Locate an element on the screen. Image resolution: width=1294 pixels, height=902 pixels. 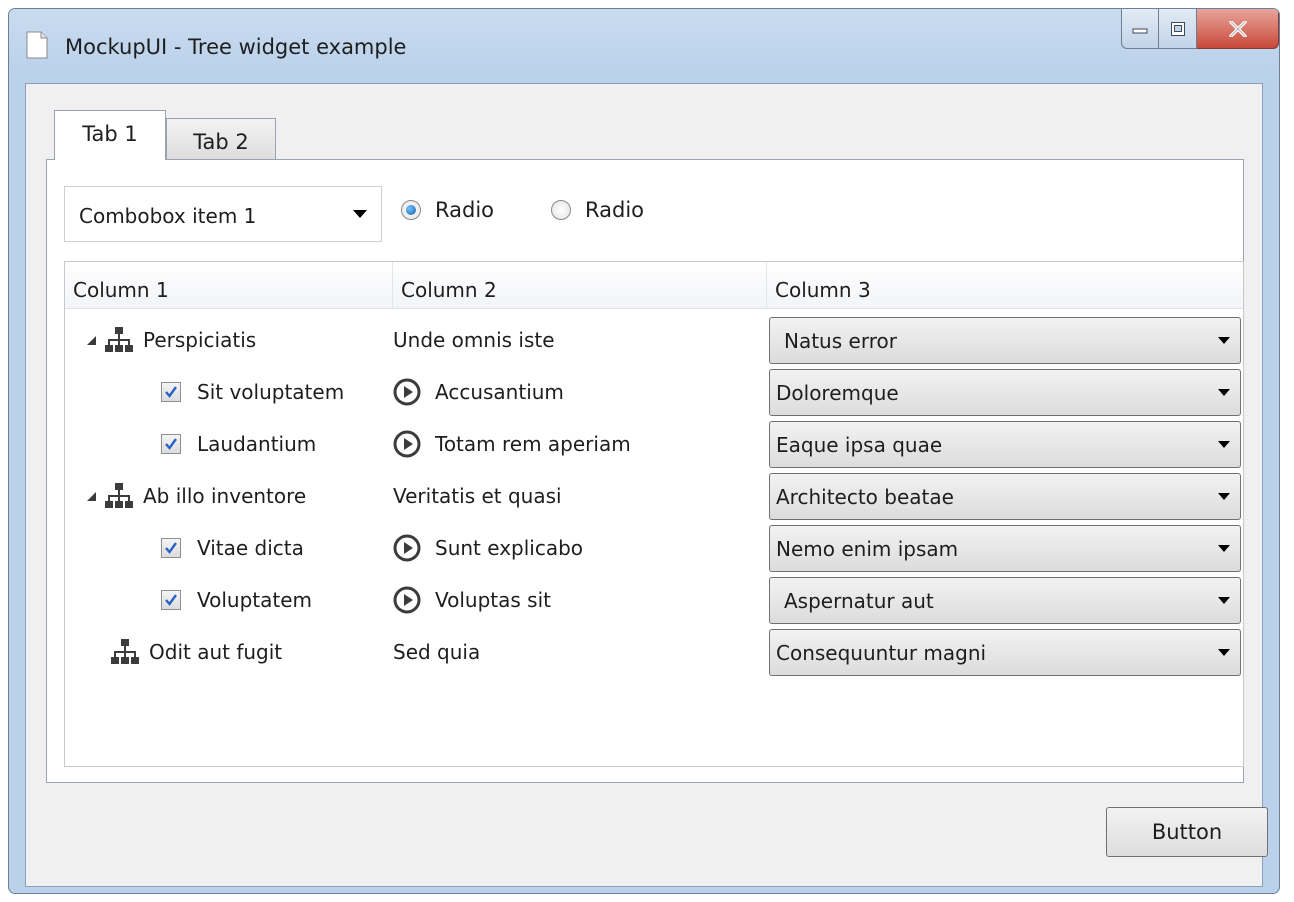
cell-text: Unde omnis iste is located at coordinates (474, 340).